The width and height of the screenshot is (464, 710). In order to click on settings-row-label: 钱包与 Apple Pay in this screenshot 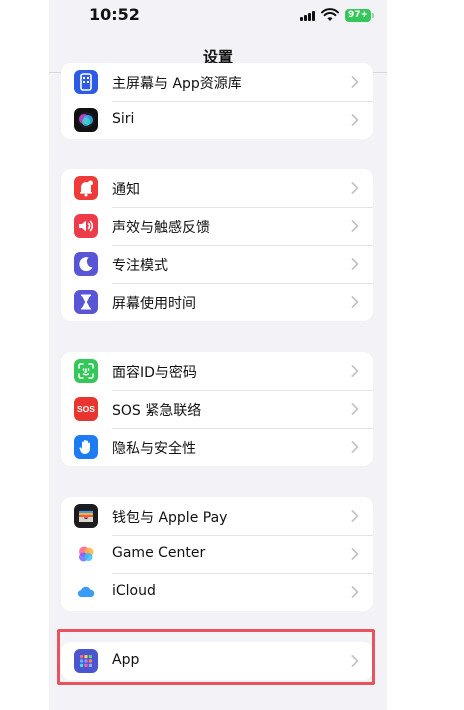, I will do `click(170, 518)`.